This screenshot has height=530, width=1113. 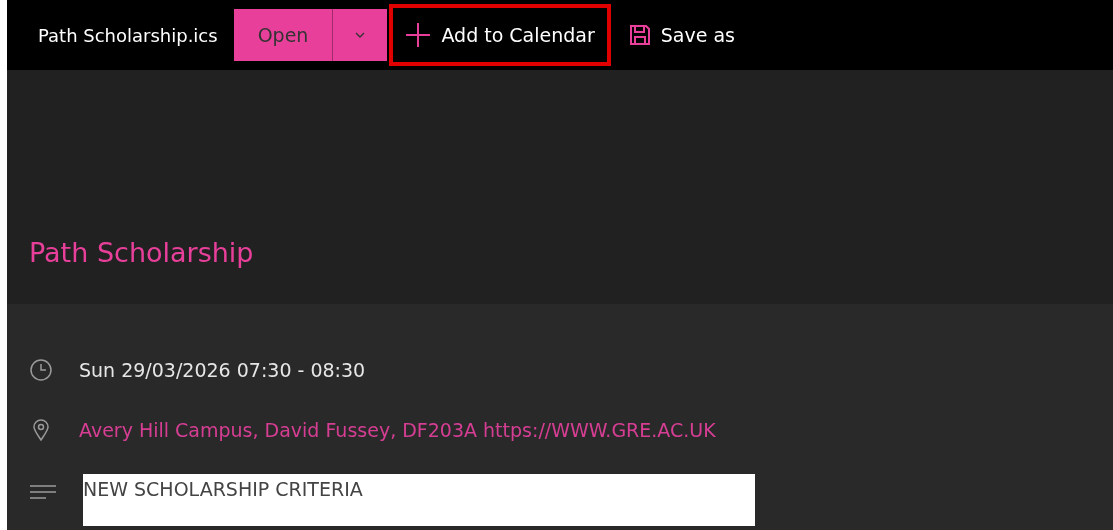 What do you see at coordinates (128, 35) in the screenshot?
I see `file-name: Path Scholarship.ics` at bounding box center [128, 35].